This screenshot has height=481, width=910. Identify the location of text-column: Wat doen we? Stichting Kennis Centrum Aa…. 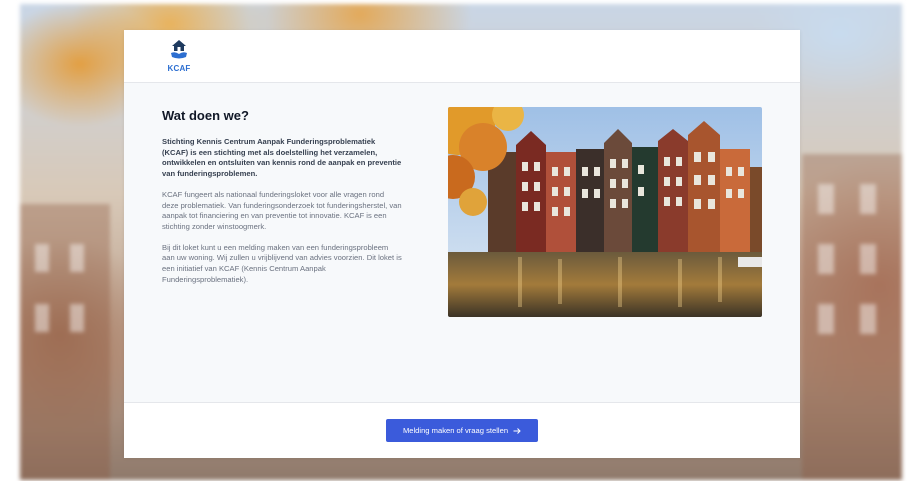
(282, 201).